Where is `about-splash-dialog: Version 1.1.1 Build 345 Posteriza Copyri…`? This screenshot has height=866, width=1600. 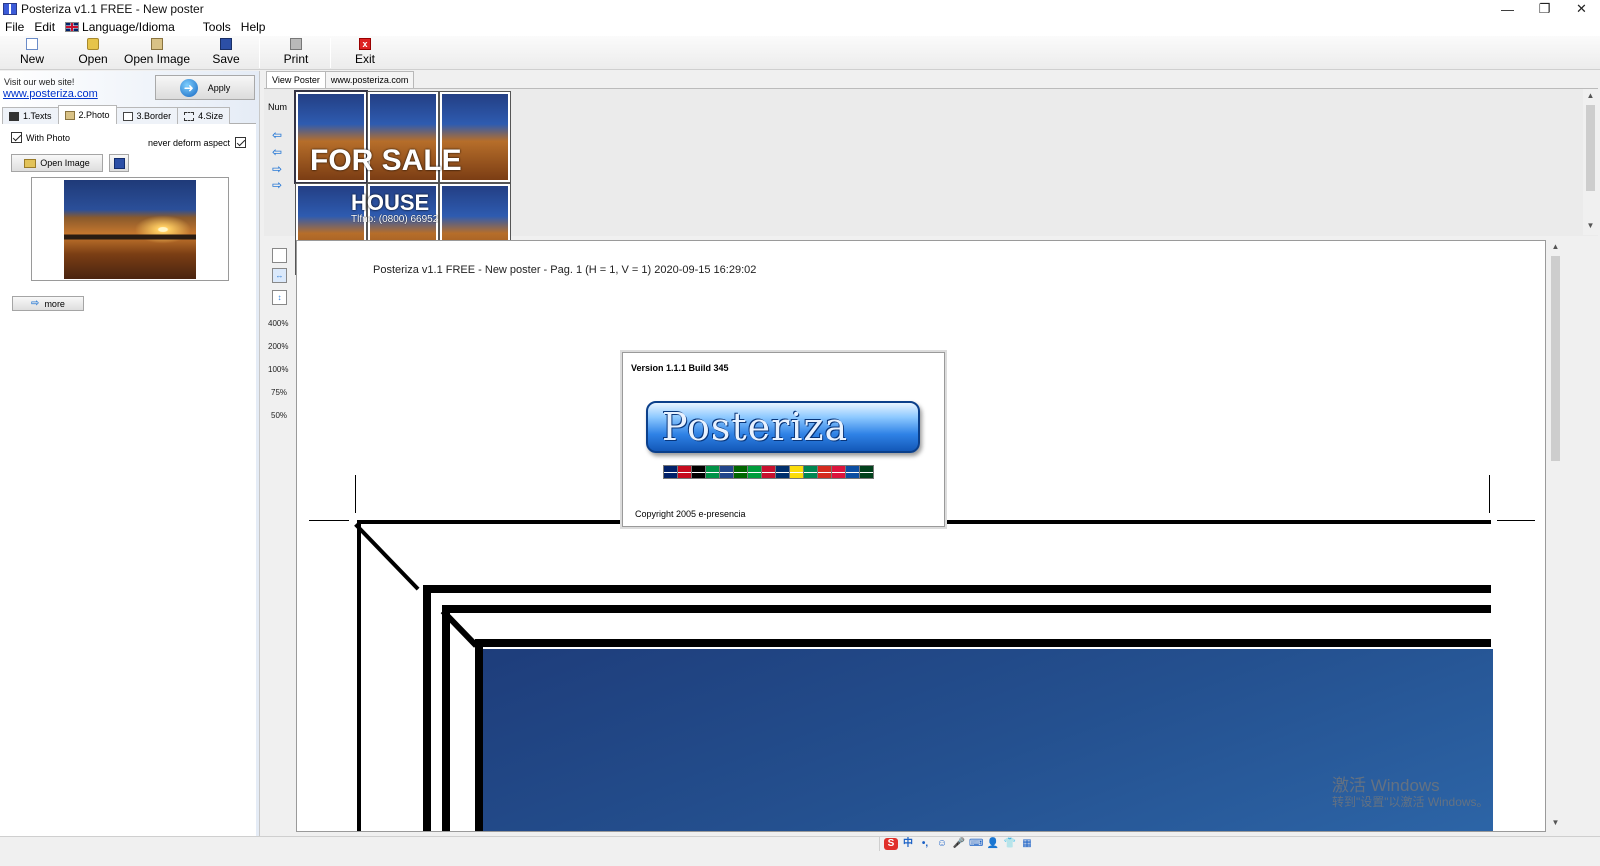
about-splash-dialog: Version 1.1.1 Build 345 Posteriza Copyri… is located at coordinates (783, 439).